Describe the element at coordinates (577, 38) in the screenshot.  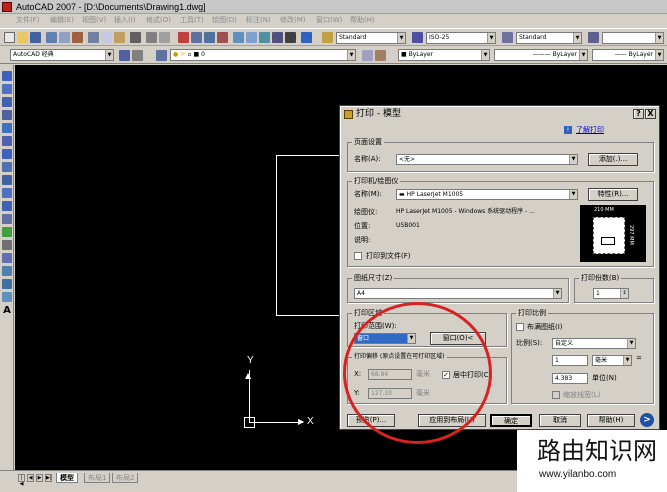
I see `chevron-down-icon: ▼` at that location.